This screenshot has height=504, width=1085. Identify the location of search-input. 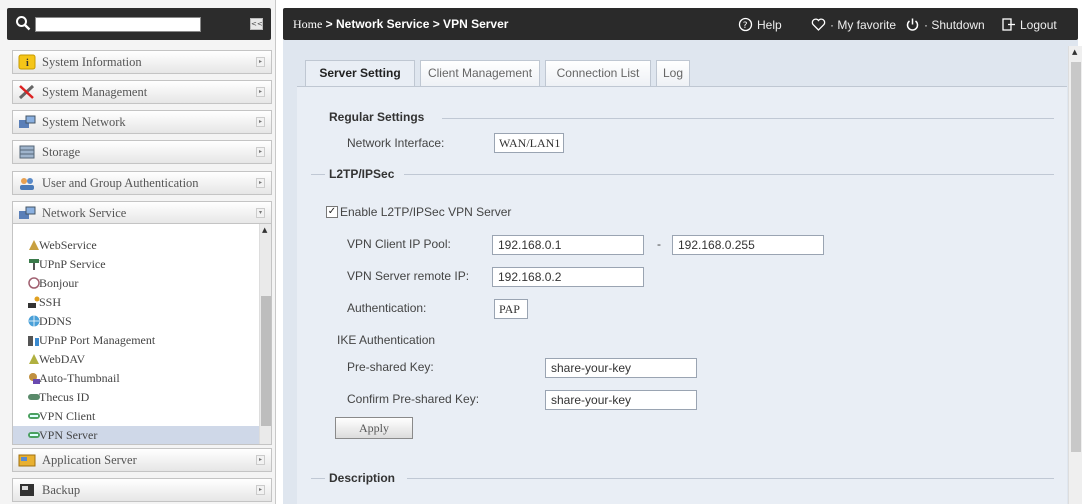
(118, 24).